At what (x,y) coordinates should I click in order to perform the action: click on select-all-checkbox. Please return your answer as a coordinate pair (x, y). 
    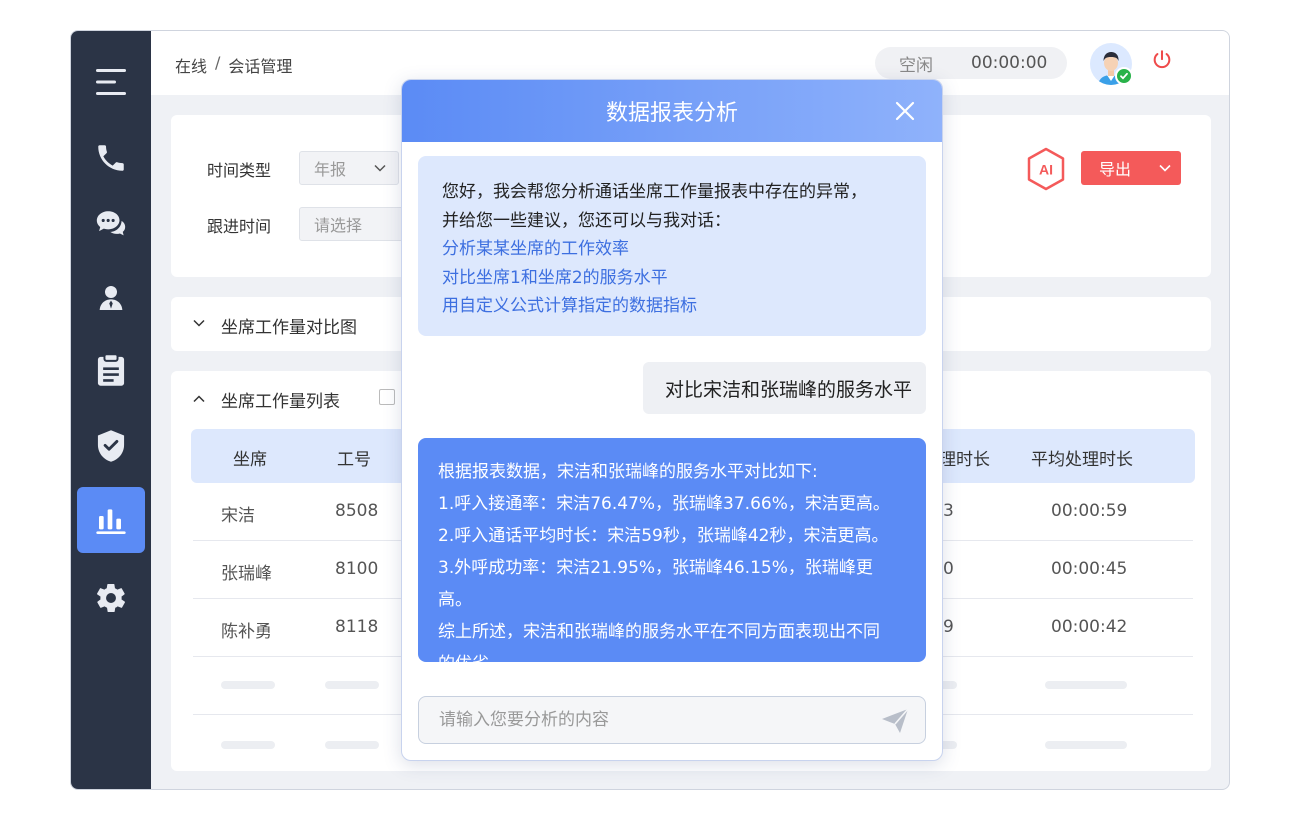
    Looking at the image, I should click on (387, 397).